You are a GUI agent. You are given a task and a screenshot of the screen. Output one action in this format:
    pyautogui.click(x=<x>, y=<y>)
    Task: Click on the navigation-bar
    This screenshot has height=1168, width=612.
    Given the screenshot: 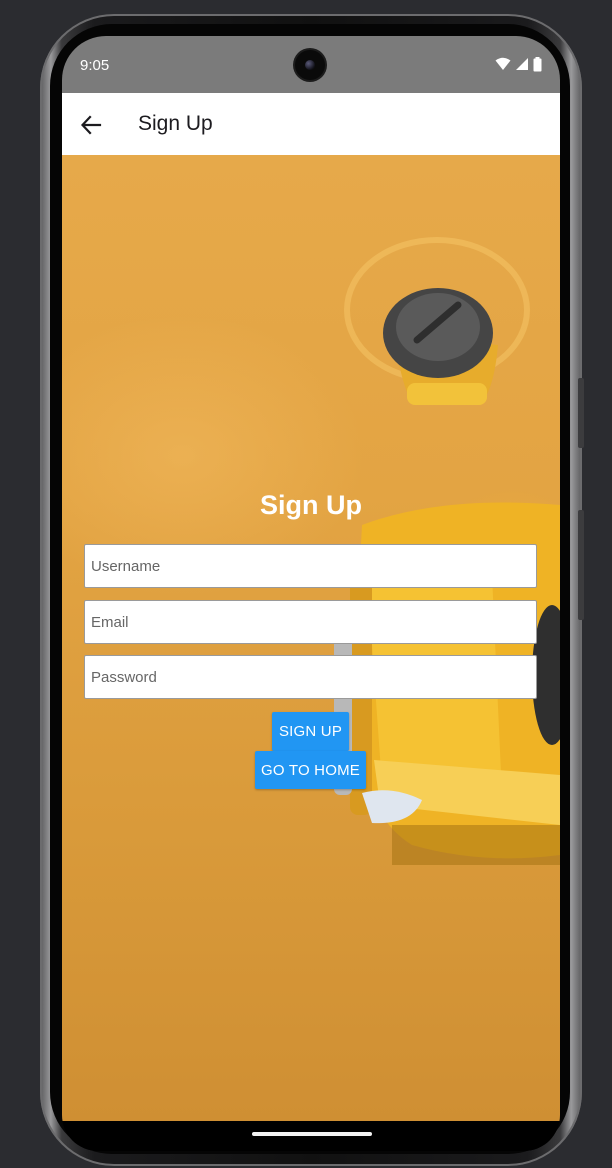 What is the action you would take?
    pyautogui.click(x=311, y=1136)
    